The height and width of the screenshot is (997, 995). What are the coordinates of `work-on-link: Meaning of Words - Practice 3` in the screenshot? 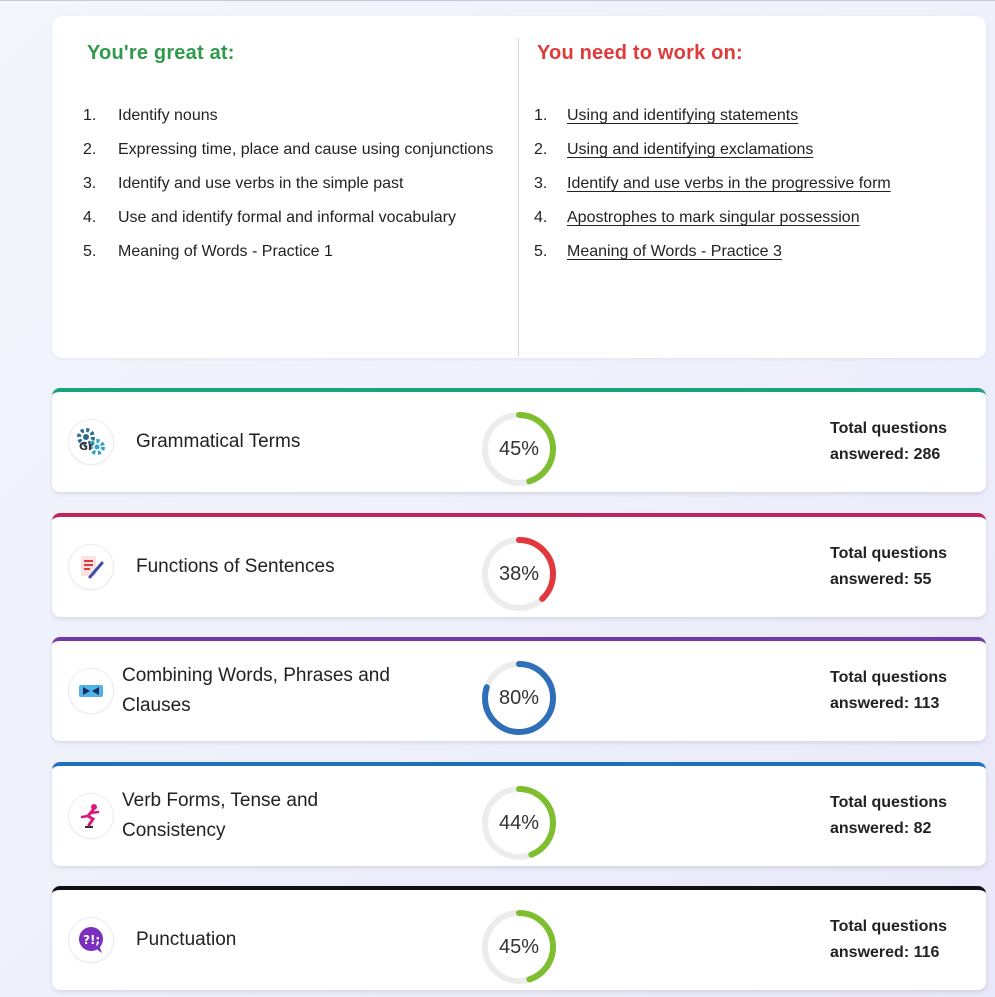 It's located at (765, 251).